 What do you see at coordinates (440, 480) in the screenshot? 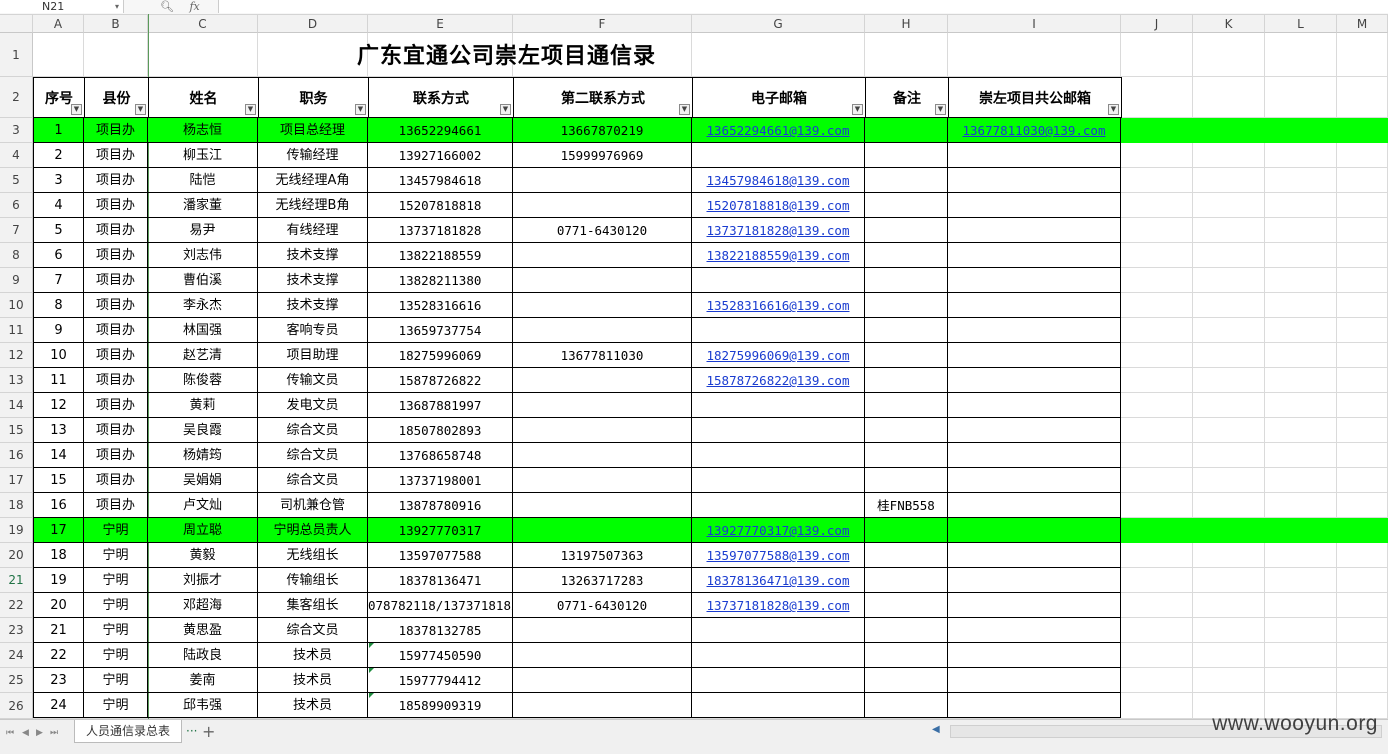
I see `table-cell: 13737198001` at bounding box center [440, 480].